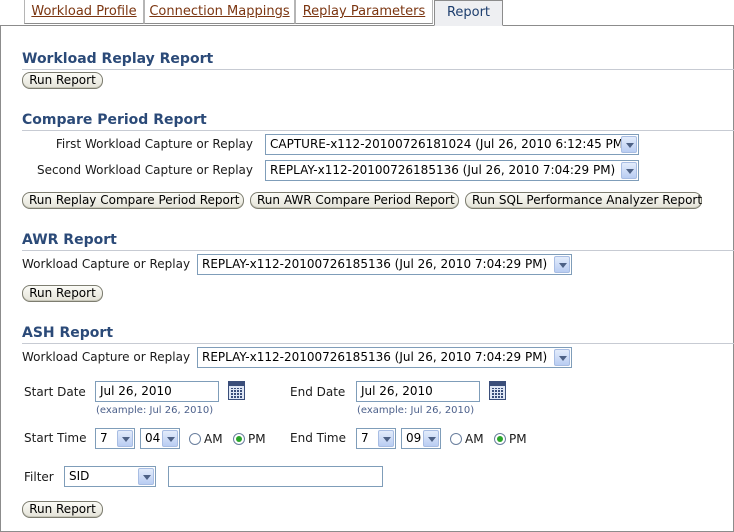  What do you see at coordinates (68, 333) in the screenshot?
I see `ash-report-title: ASH Report` at bounding box center [68, 333].